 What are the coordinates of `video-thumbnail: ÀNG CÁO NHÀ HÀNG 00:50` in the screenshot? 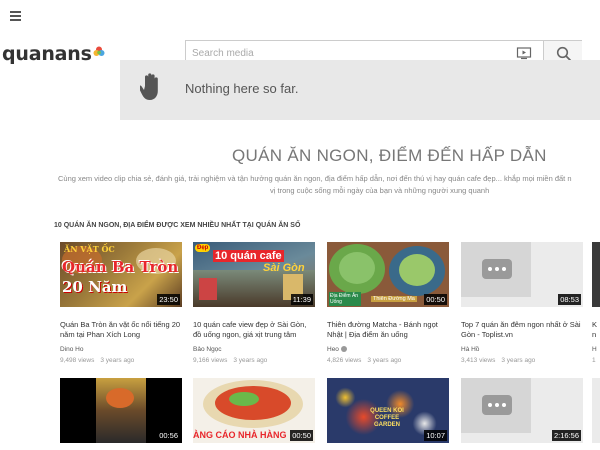 It's located at (254, 410).